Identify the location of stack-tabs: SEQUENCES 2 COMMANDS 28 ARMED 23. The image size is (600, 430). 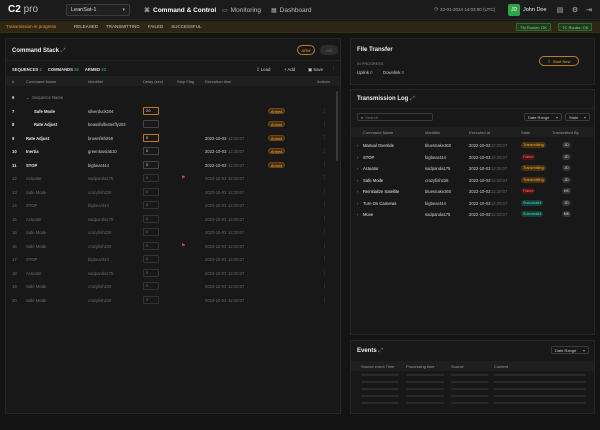
(59, 69).